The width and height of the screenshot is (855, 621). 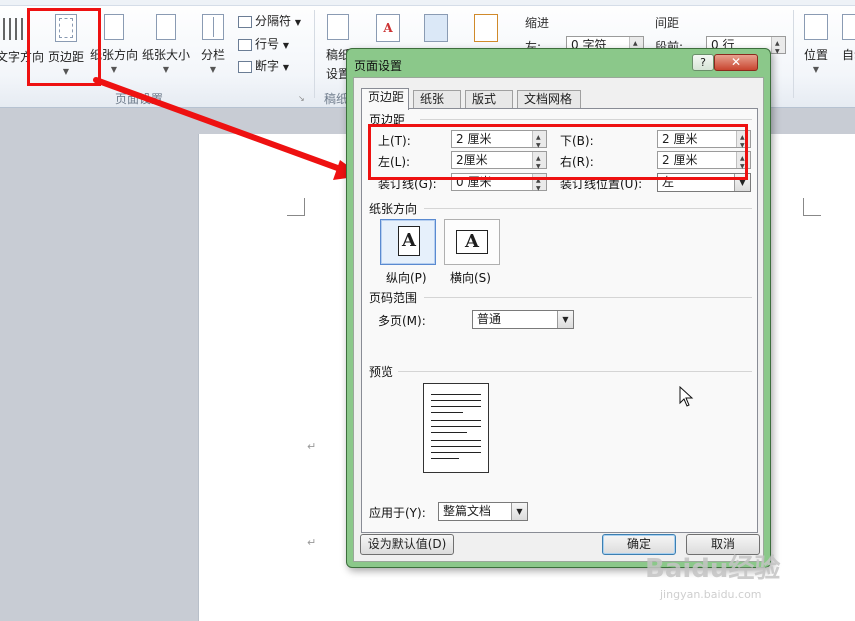 What do you see at coordinates (711, 594) in the screenshot?
I see `baidu-watermark-url: jingyan.baidu.com` at bounding box center [711, 594].